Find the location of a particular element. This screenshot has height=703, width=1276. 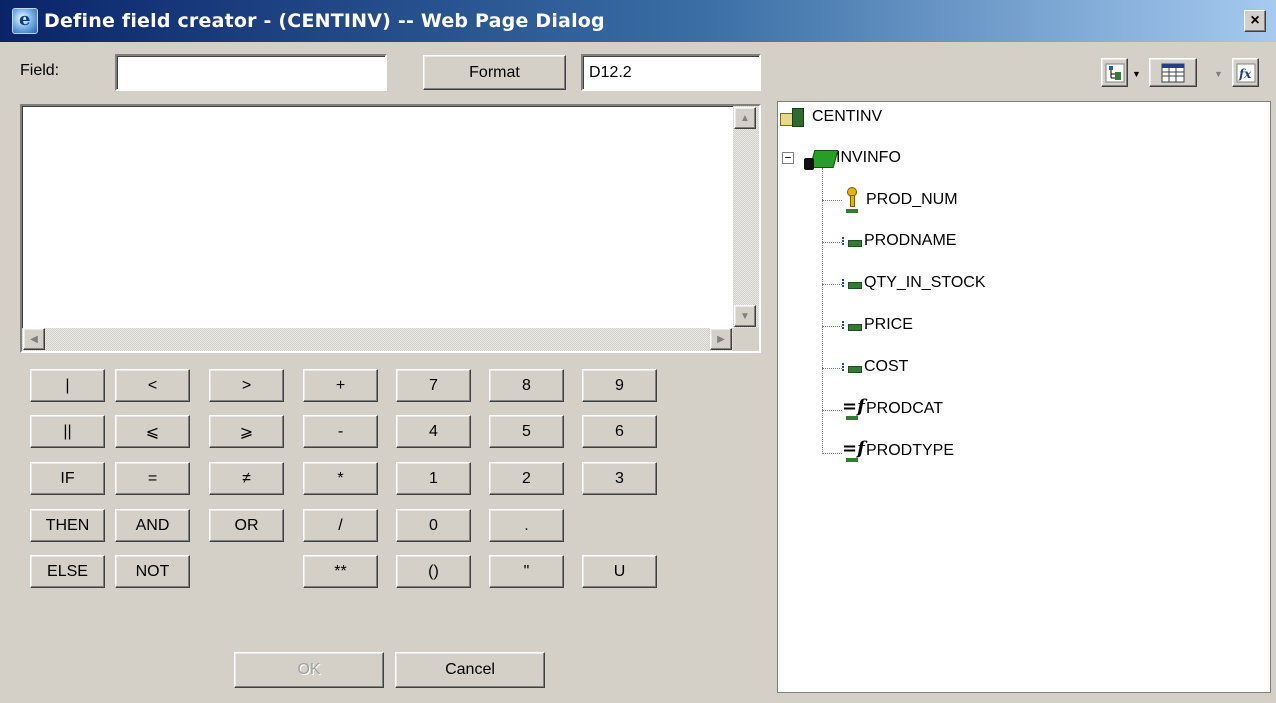

tree-field-label: PROD_NUM is located at coordinates (912, 199).